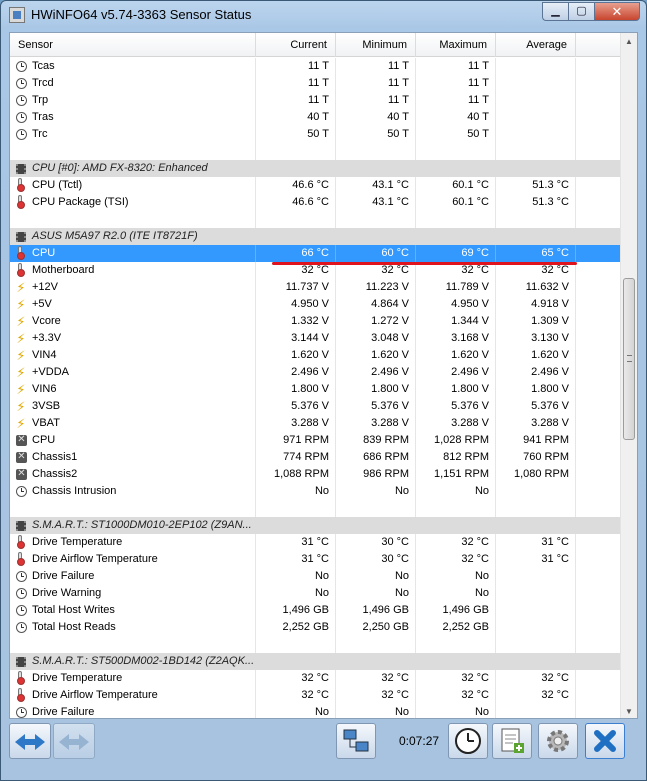 The height and width of the screenshot is (781, 647). I want to click on average-value: 31 °C, so click(536, 542).